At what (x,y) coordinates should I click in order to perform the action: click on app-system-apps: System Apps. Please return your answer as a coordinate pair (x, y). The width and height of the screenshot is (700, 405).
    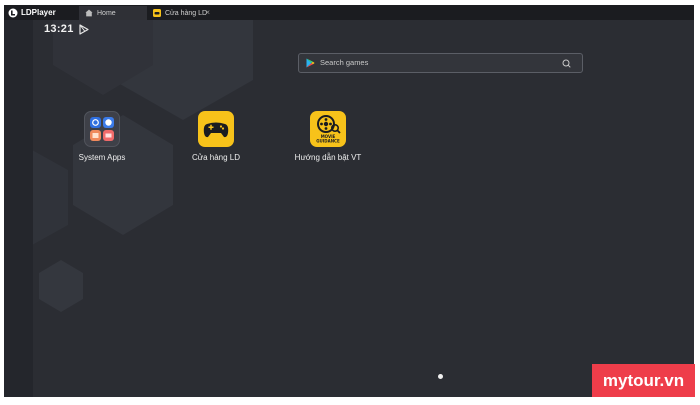
    Looking at the image, I should click on (102, 136).